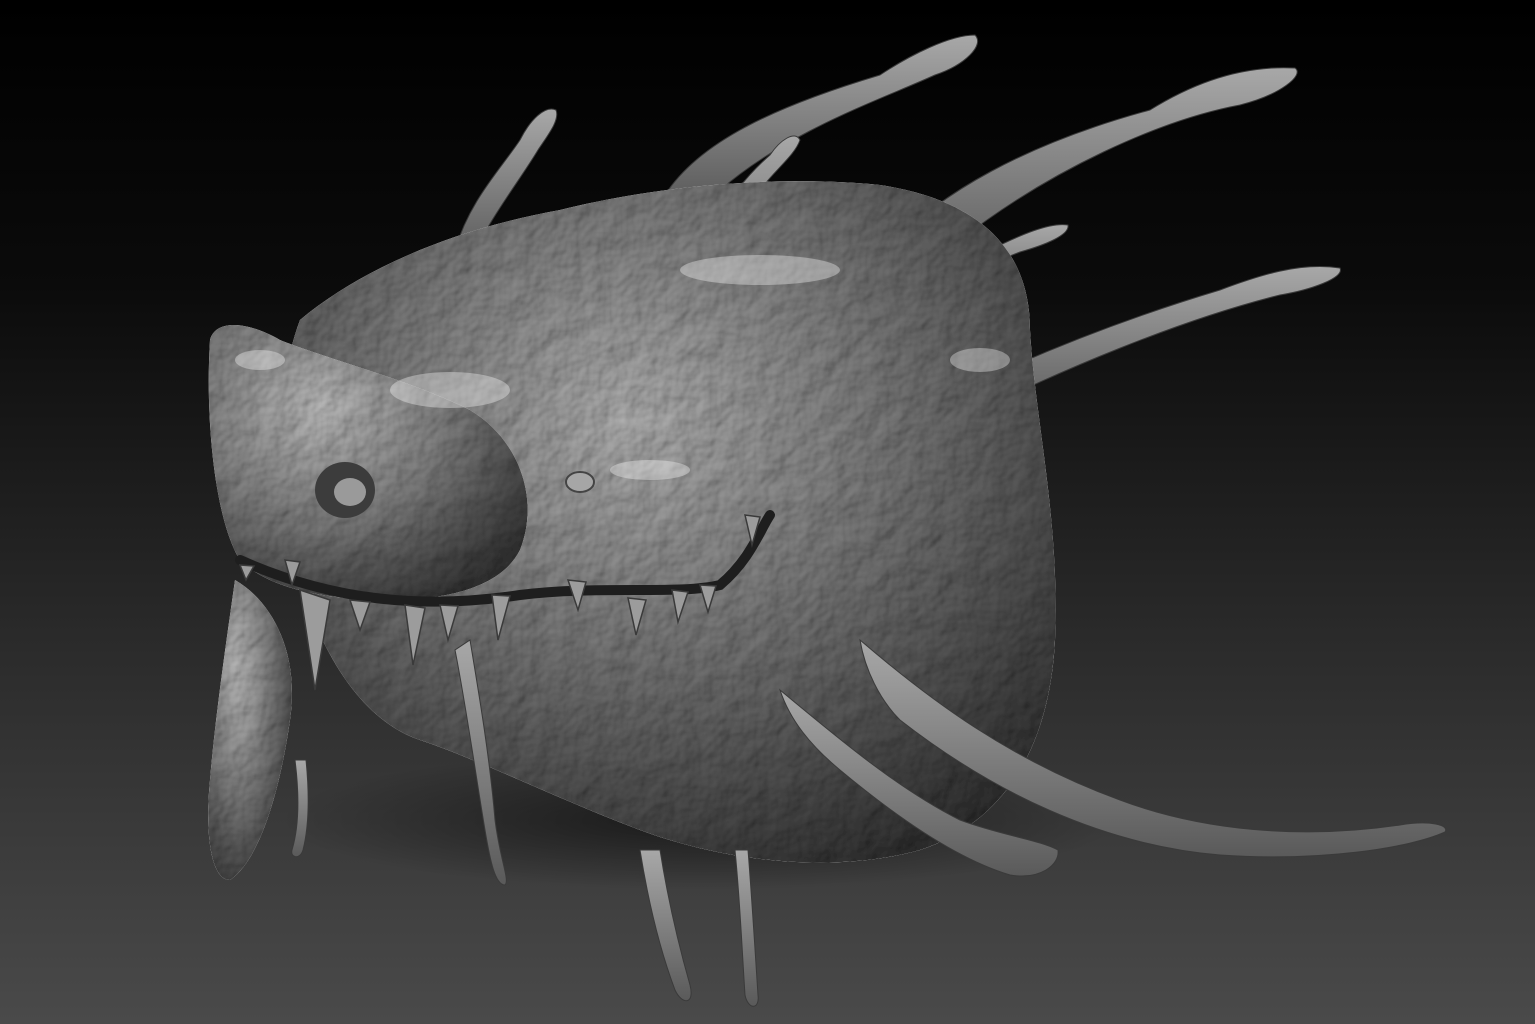 This screenshot has width=1535, height=1024. What do you see at coordinates (350, 492) in the screenshot?
I see `eye-highlight` at bounding box center [350, 492].